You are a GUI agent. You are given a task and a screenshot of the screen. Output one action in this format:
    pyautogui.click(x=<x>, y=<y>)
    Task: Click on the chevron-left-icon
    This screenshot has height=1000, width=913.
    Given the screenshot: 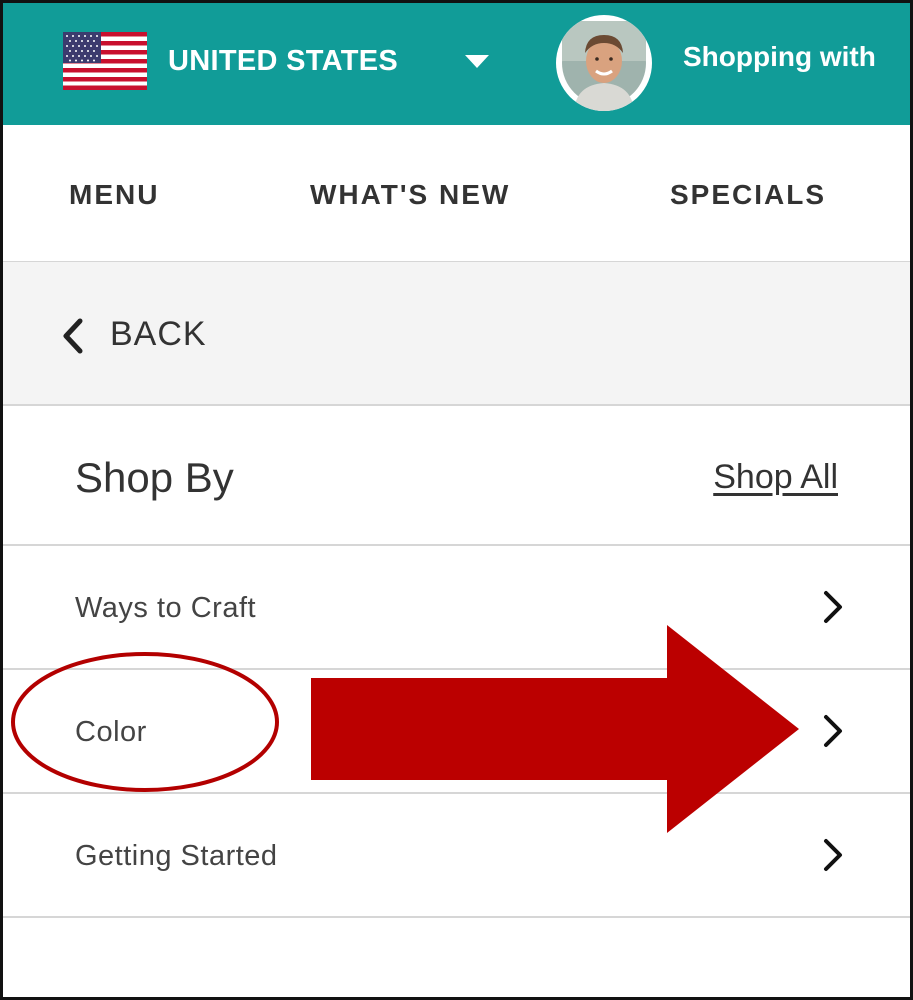 What is the action you would take?
    pyautogui.click(x=73, y=336)
    